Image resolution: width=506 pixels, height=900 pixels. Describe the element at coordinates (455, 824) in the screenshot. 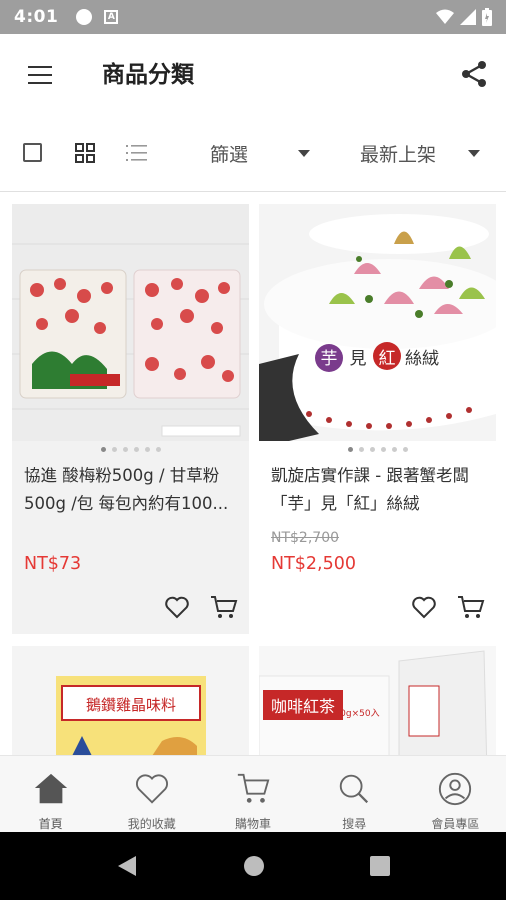

I see `nav-label: 會員專區` at that location.